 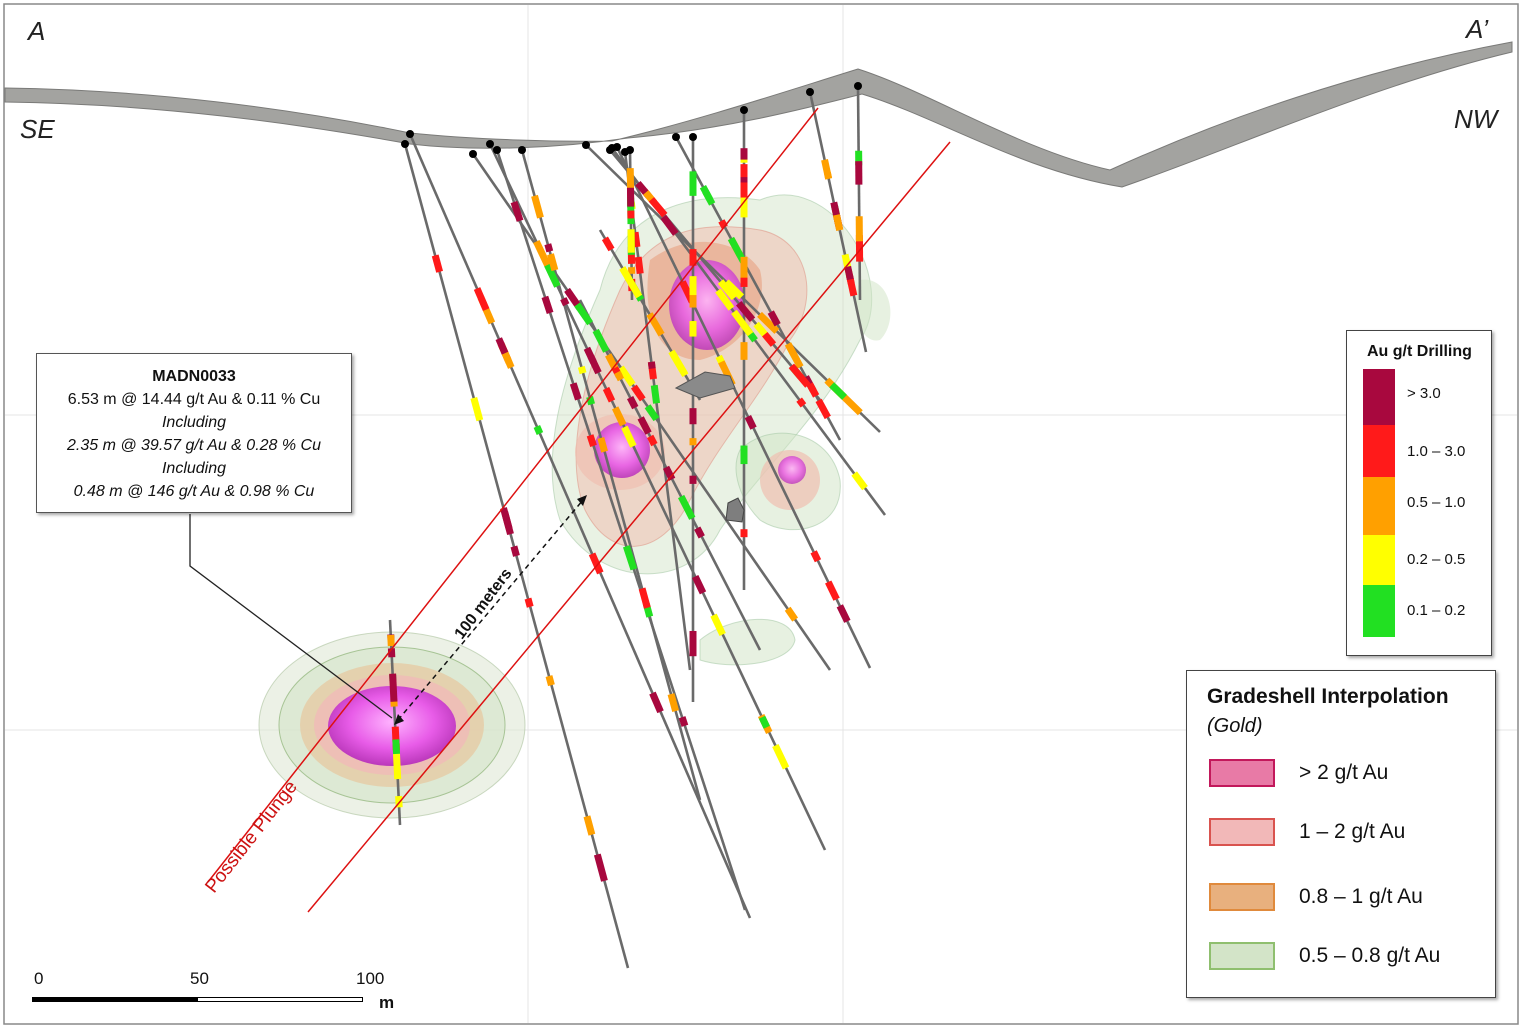 What do you see at coordinates (199, 978) in the screenshot?
I see `scale-tick-50: 50` at bounding box center [199, 978].